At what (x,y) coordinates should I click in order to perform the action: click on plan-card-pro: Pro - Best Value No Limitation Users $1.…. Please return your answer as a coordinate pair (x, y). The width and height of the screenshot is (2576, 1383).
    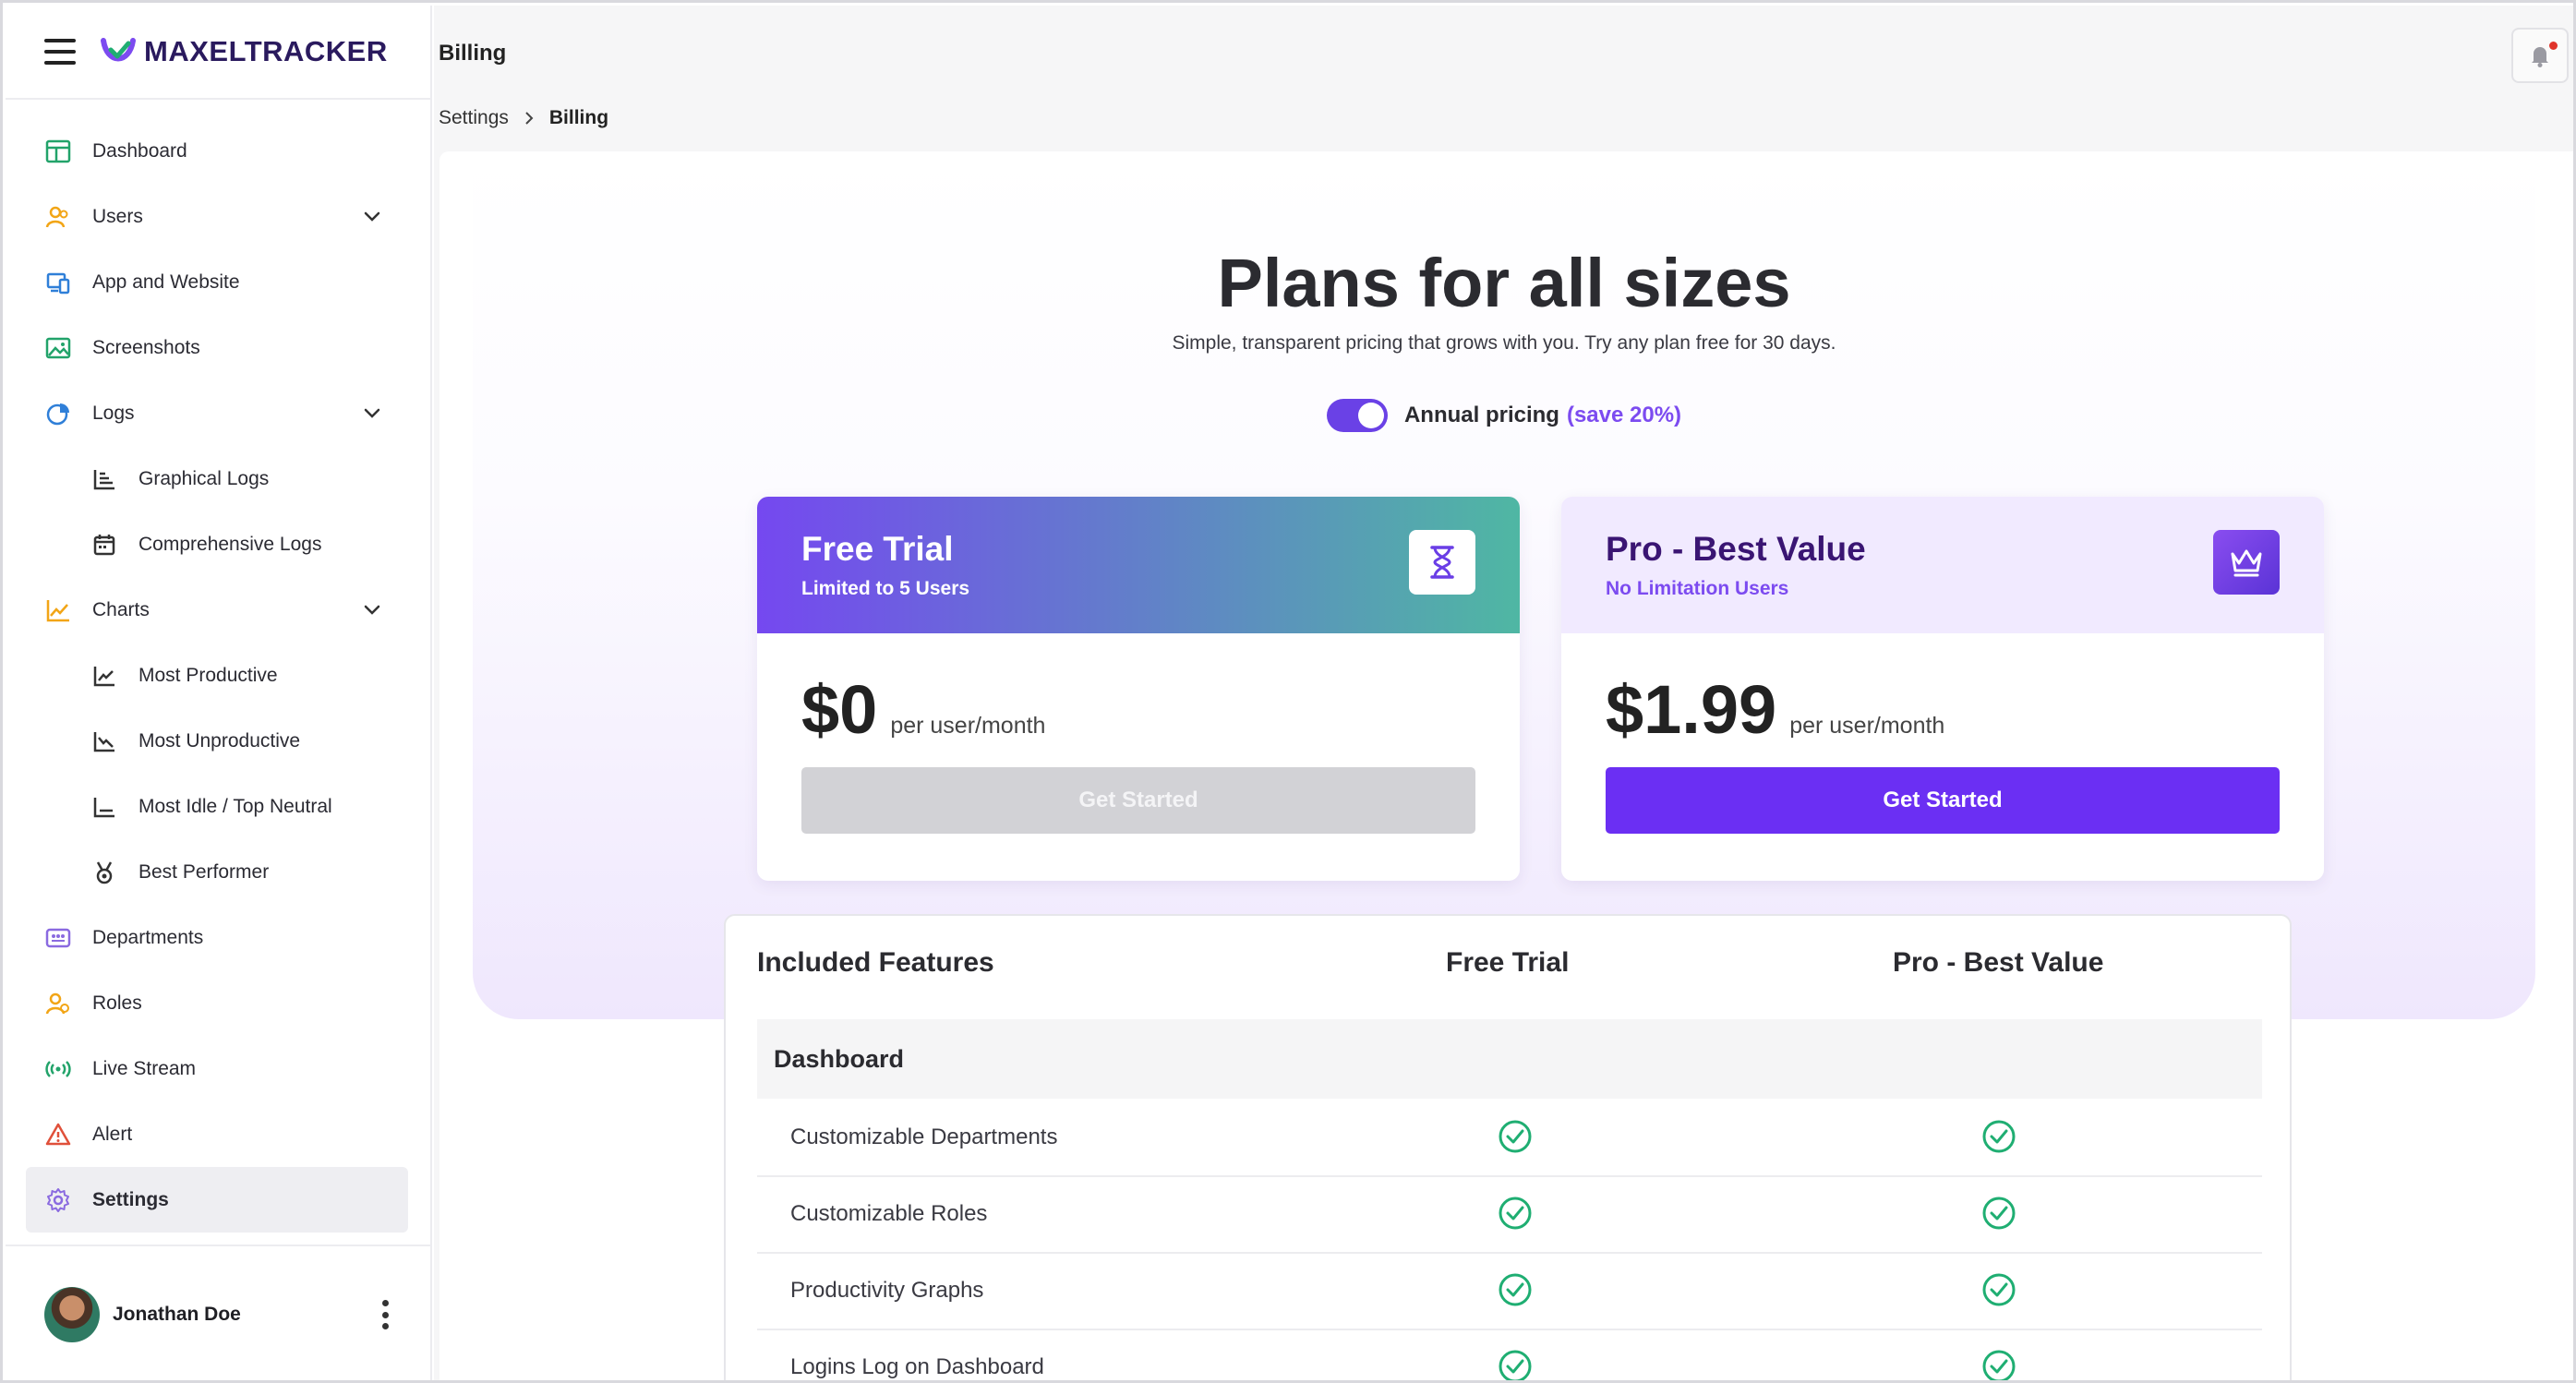
    Looking at the image, I should click on (1942, 689).